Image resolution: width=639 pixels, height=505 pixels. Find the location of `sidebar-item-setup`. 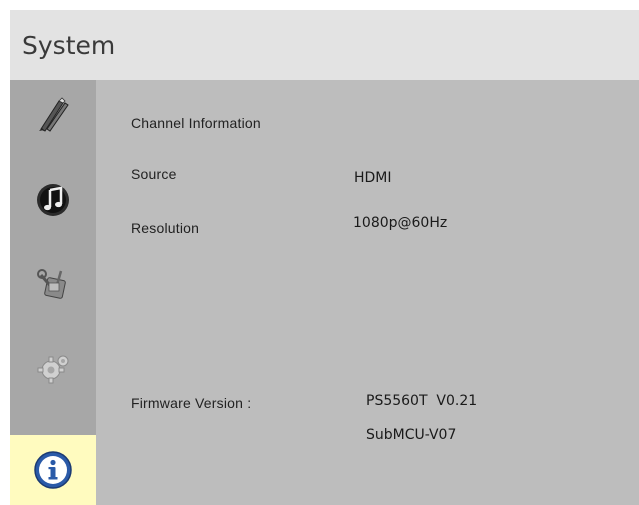

sidebar-item-setup is located at coordinates (53, 285).